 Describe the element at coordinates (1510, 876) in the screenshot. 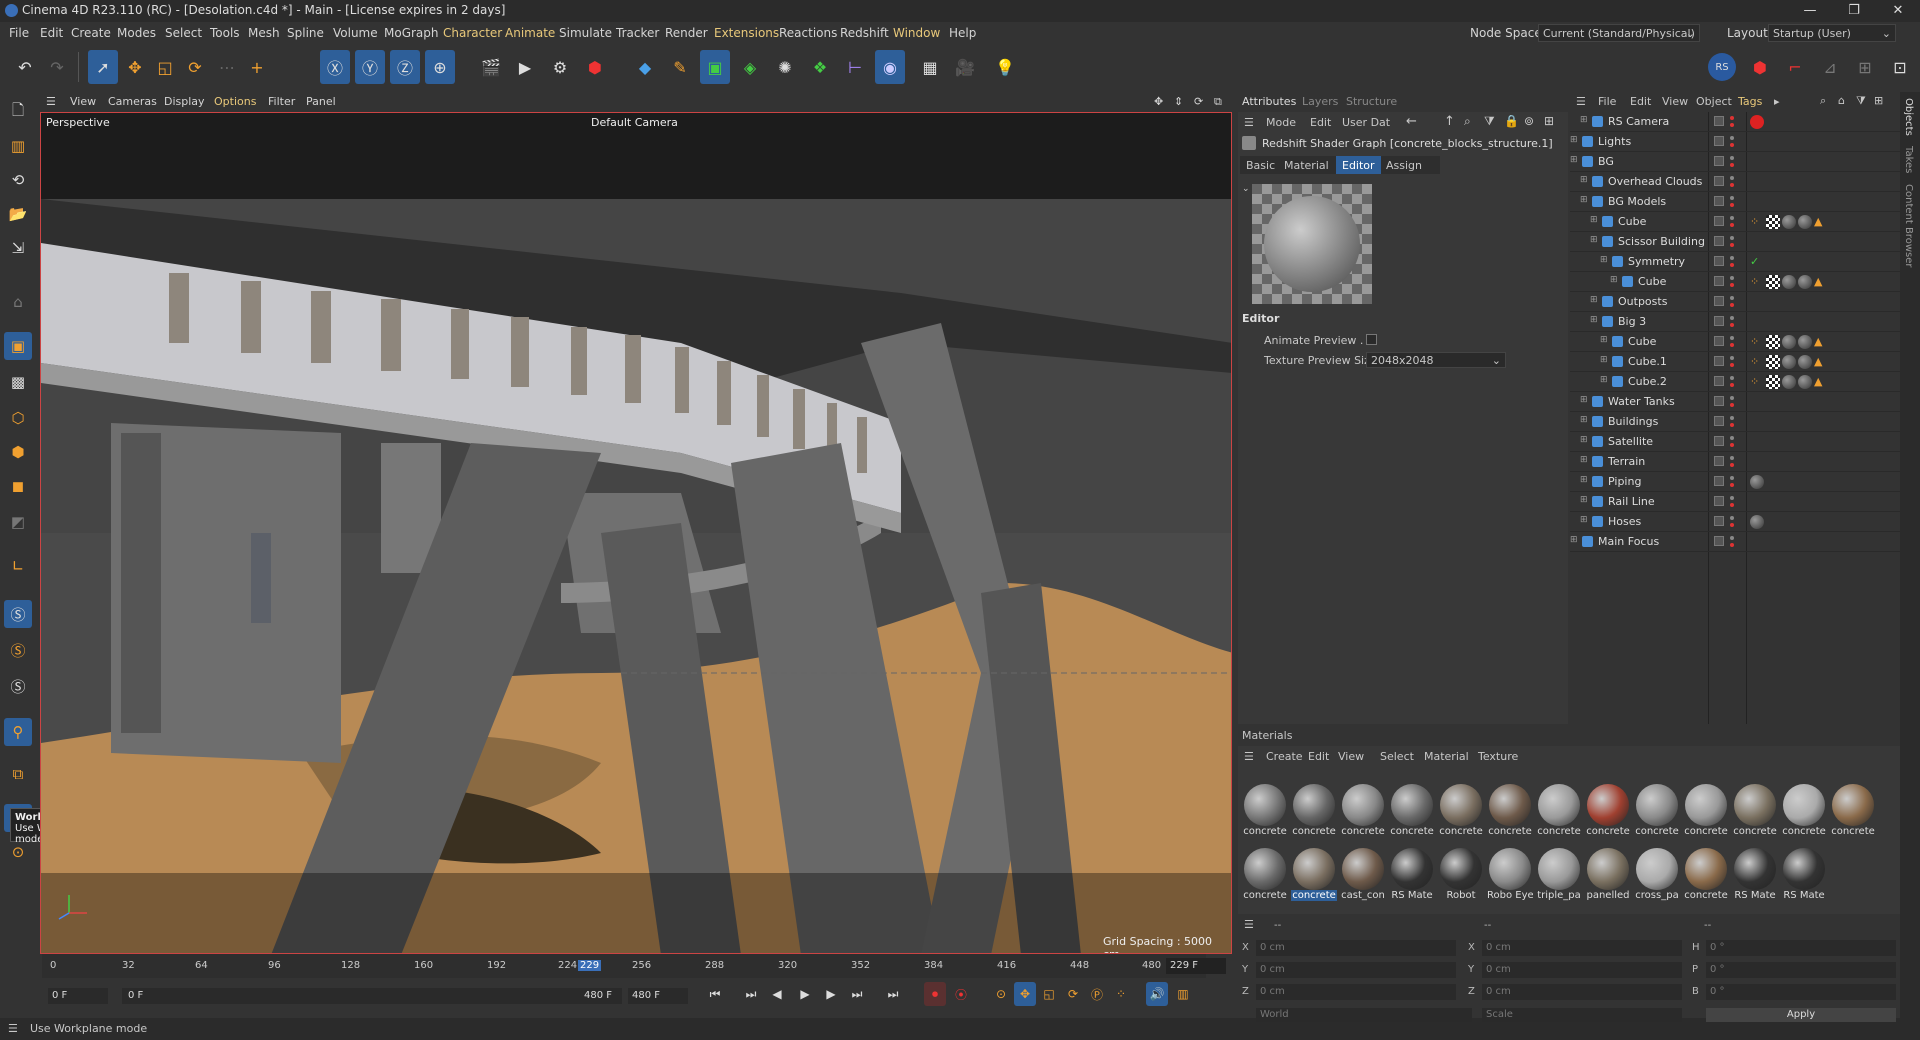

I see `material-swatch: Robo Eye` at that location.